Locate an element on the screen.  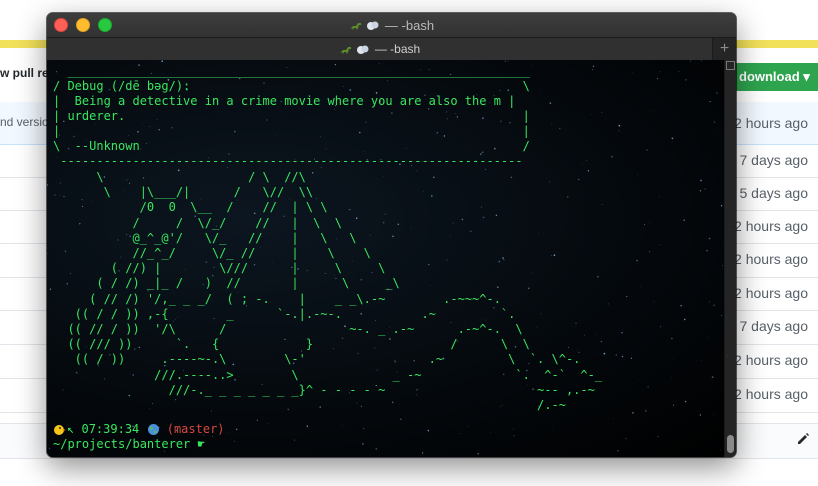
new-tab-button: + is located at coordinates (724, 49).